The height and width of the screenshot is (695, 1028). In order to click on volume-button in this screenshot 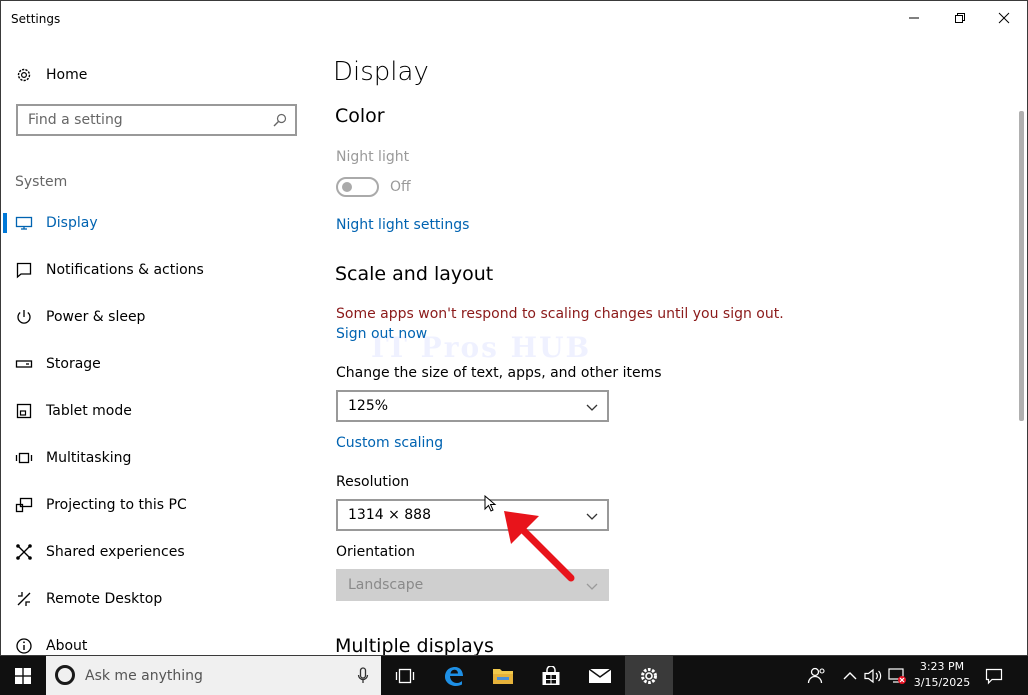, I will do `click(874, 675)`.